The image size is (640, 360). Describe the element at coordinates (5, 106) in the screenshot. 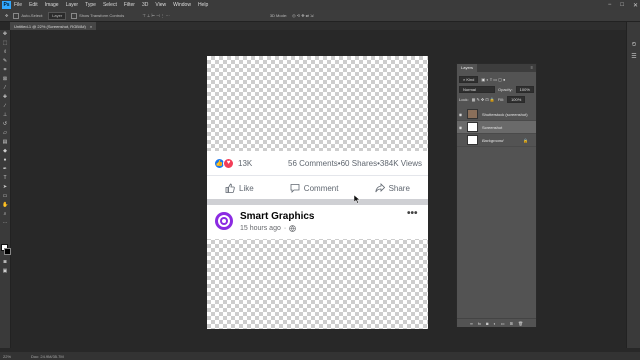

I see `brush-tool-icon: ∕` at that location.